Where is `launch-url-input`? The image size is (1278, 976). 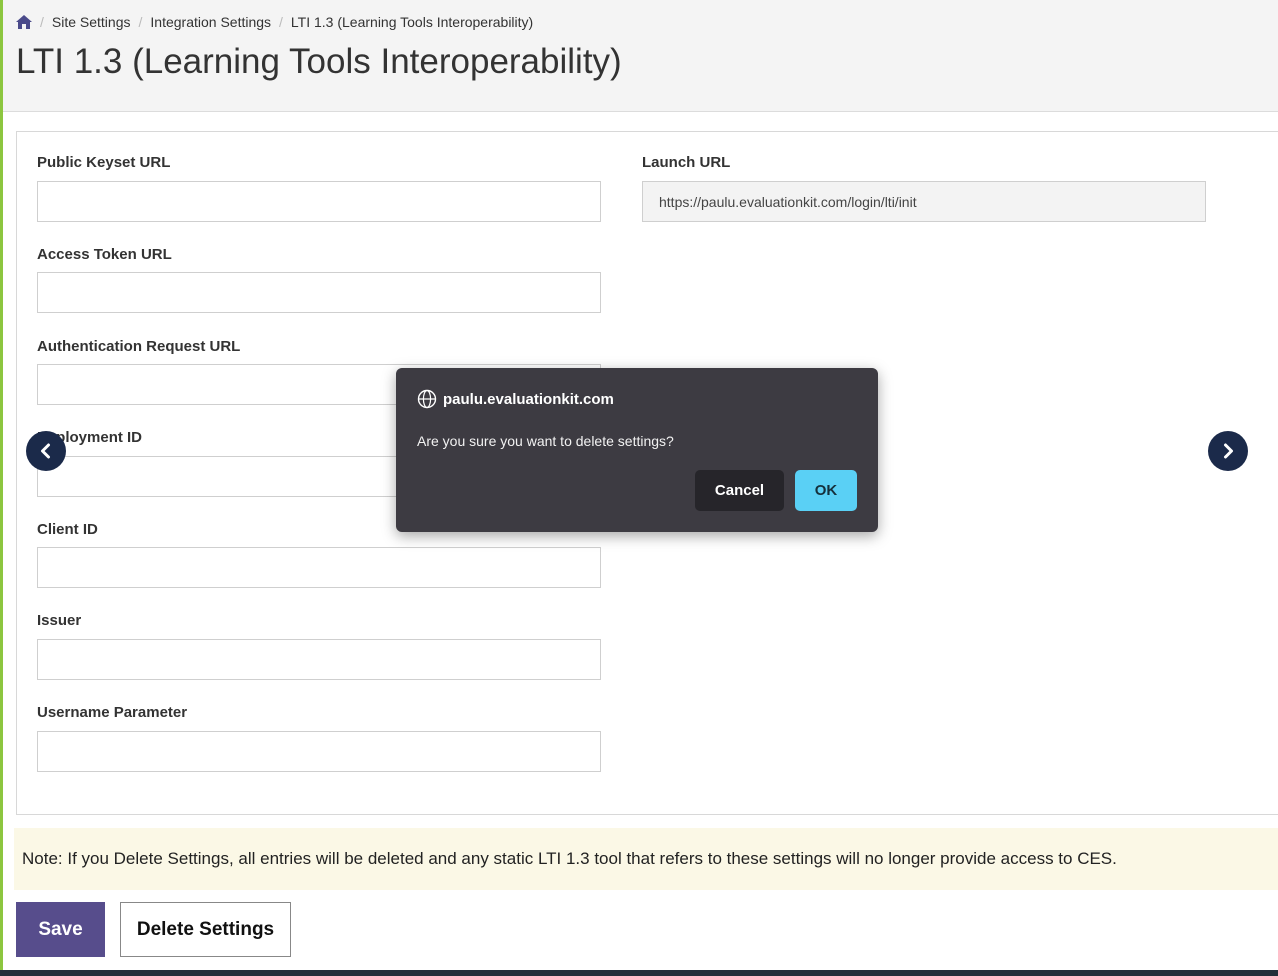 launch-url-input is located at coordinates (924, 201).